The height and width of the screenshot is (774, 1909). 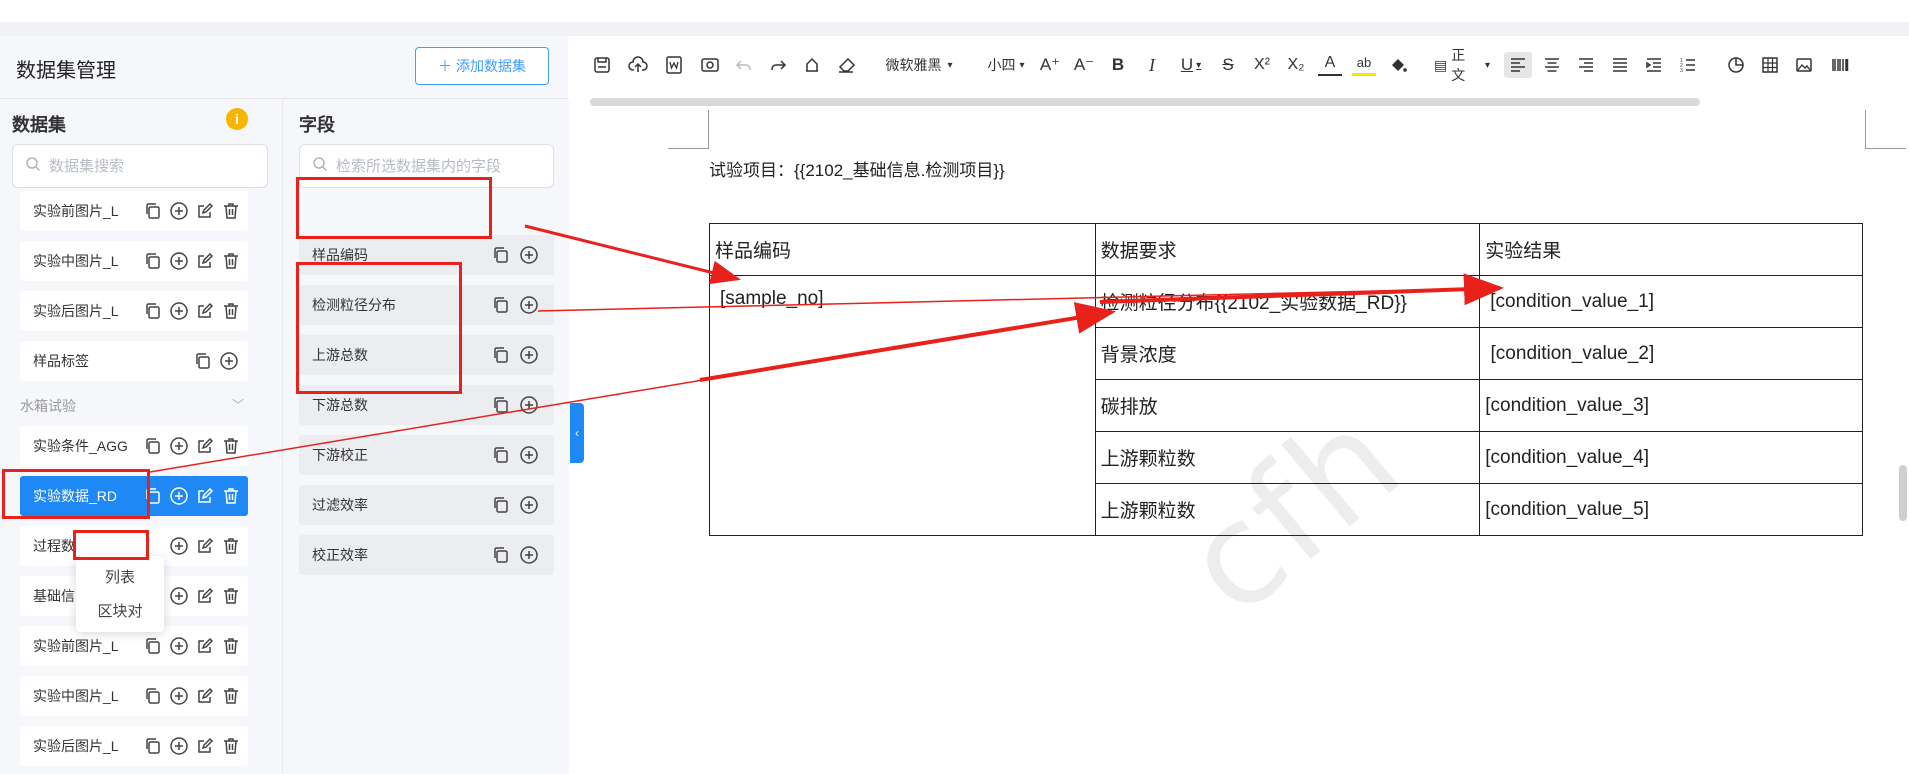 What do you see at coordinates (1840, 65) in the screenshot?
I see `barcode-icon` at bounding box center [1840, 65].